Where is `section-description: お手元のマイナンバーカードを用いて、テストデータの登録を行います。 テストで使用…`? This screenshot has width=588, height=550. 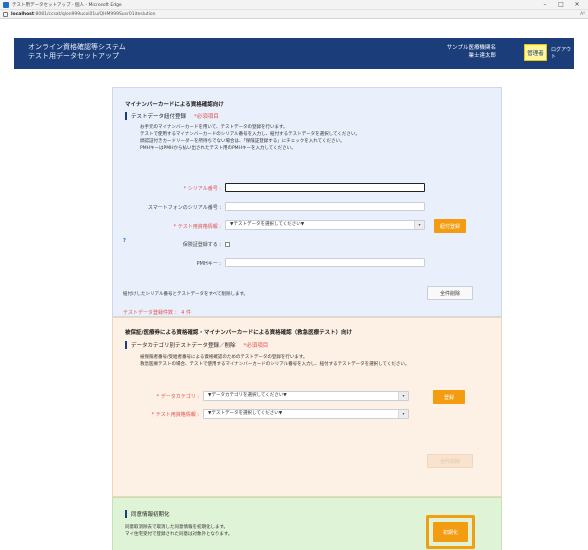
section-description: お手元のマイナンバーカードを用いて、テストデータの登録を行います。 テストで使用… is located at coordinates (250, 138).